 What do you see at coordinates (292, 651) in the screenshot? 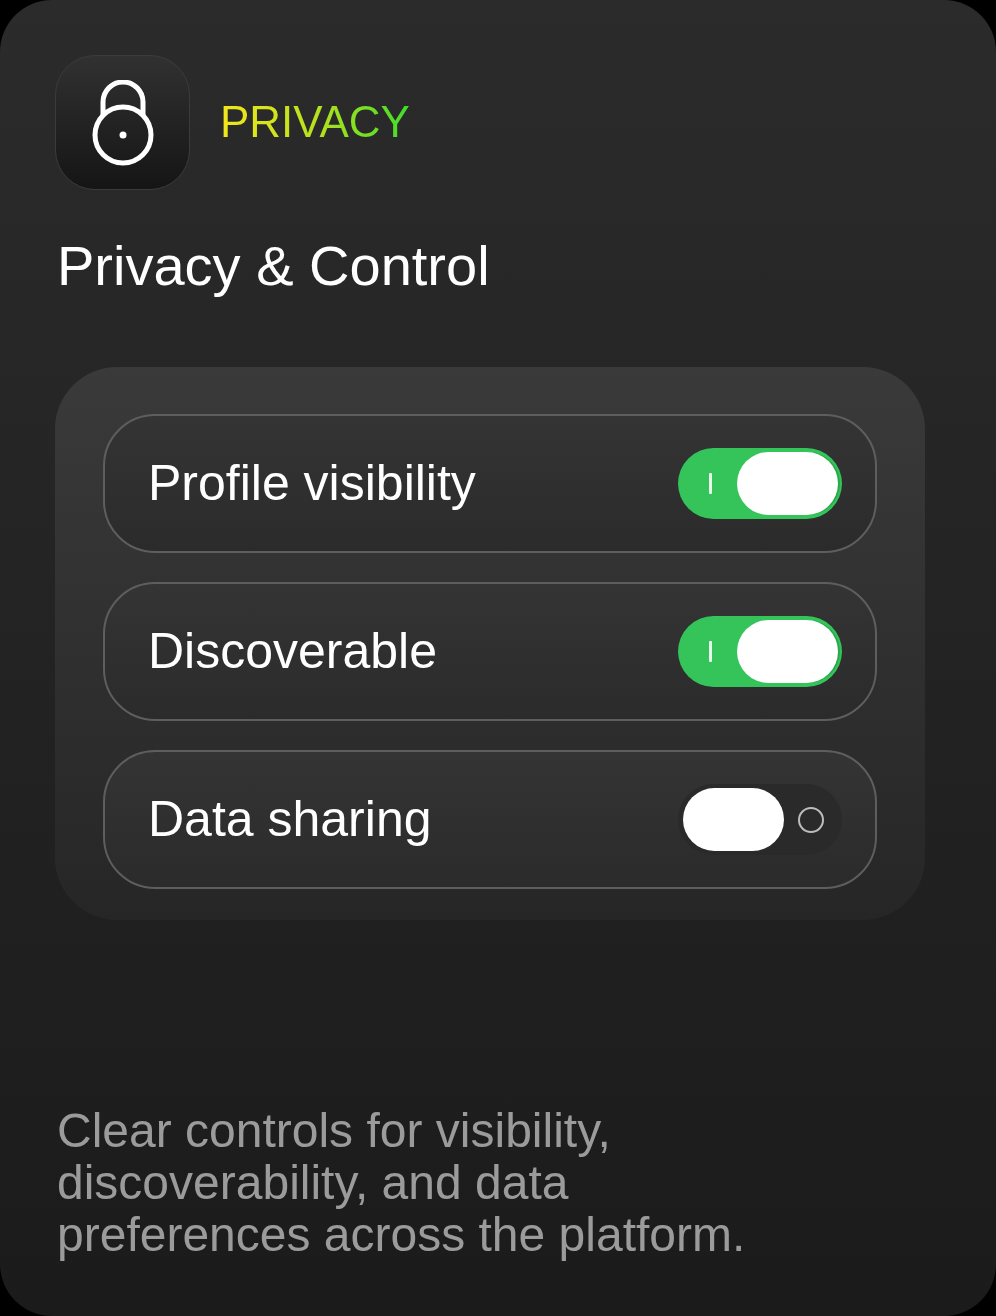
I see `setting-label: Discoverable` at bounding box center [292, 651].